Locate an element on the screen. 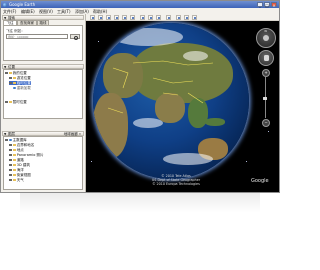 This screenshot has width=320, height=270. zoom-thumb is located at coordinates (265, 98).